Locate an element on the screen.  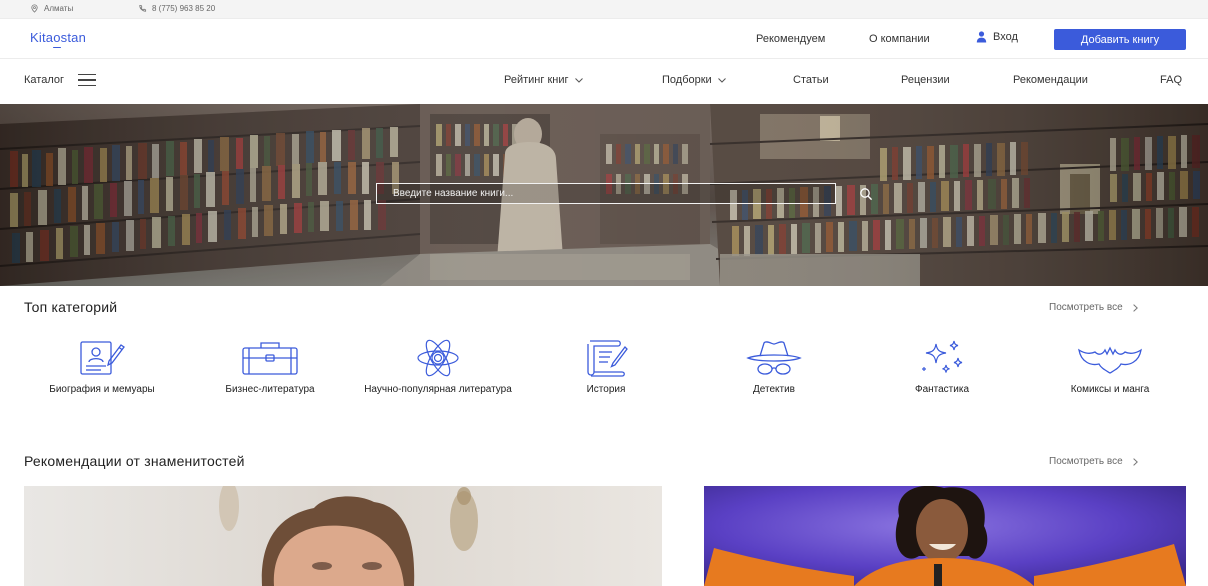
login-link: Вход is located at coordinates (997, 37).